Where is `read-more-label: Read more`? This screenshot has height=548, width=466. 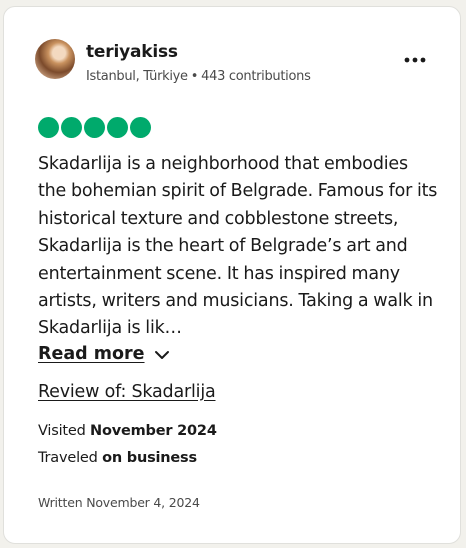 read-more-label: Read more is located at coordinates (91, 354).